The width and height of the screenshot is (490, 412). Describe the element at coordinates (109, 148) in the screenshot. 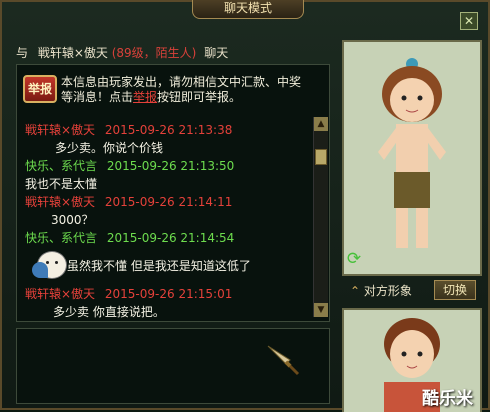

I see `message-text: 多少卖。你说个价钱` at that location.